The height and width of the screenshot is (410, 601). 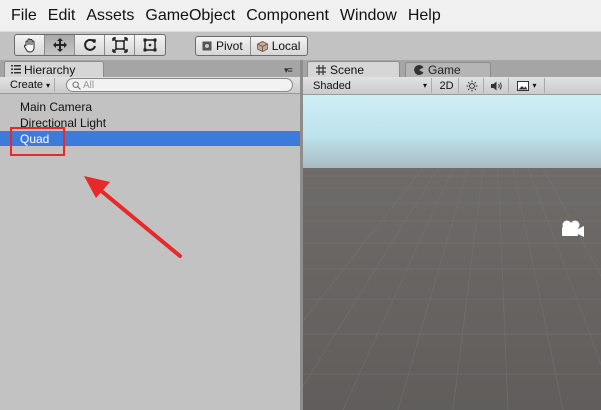 I want to click on scene-tab-bar: Scene Game, so click(x=452, y=68).